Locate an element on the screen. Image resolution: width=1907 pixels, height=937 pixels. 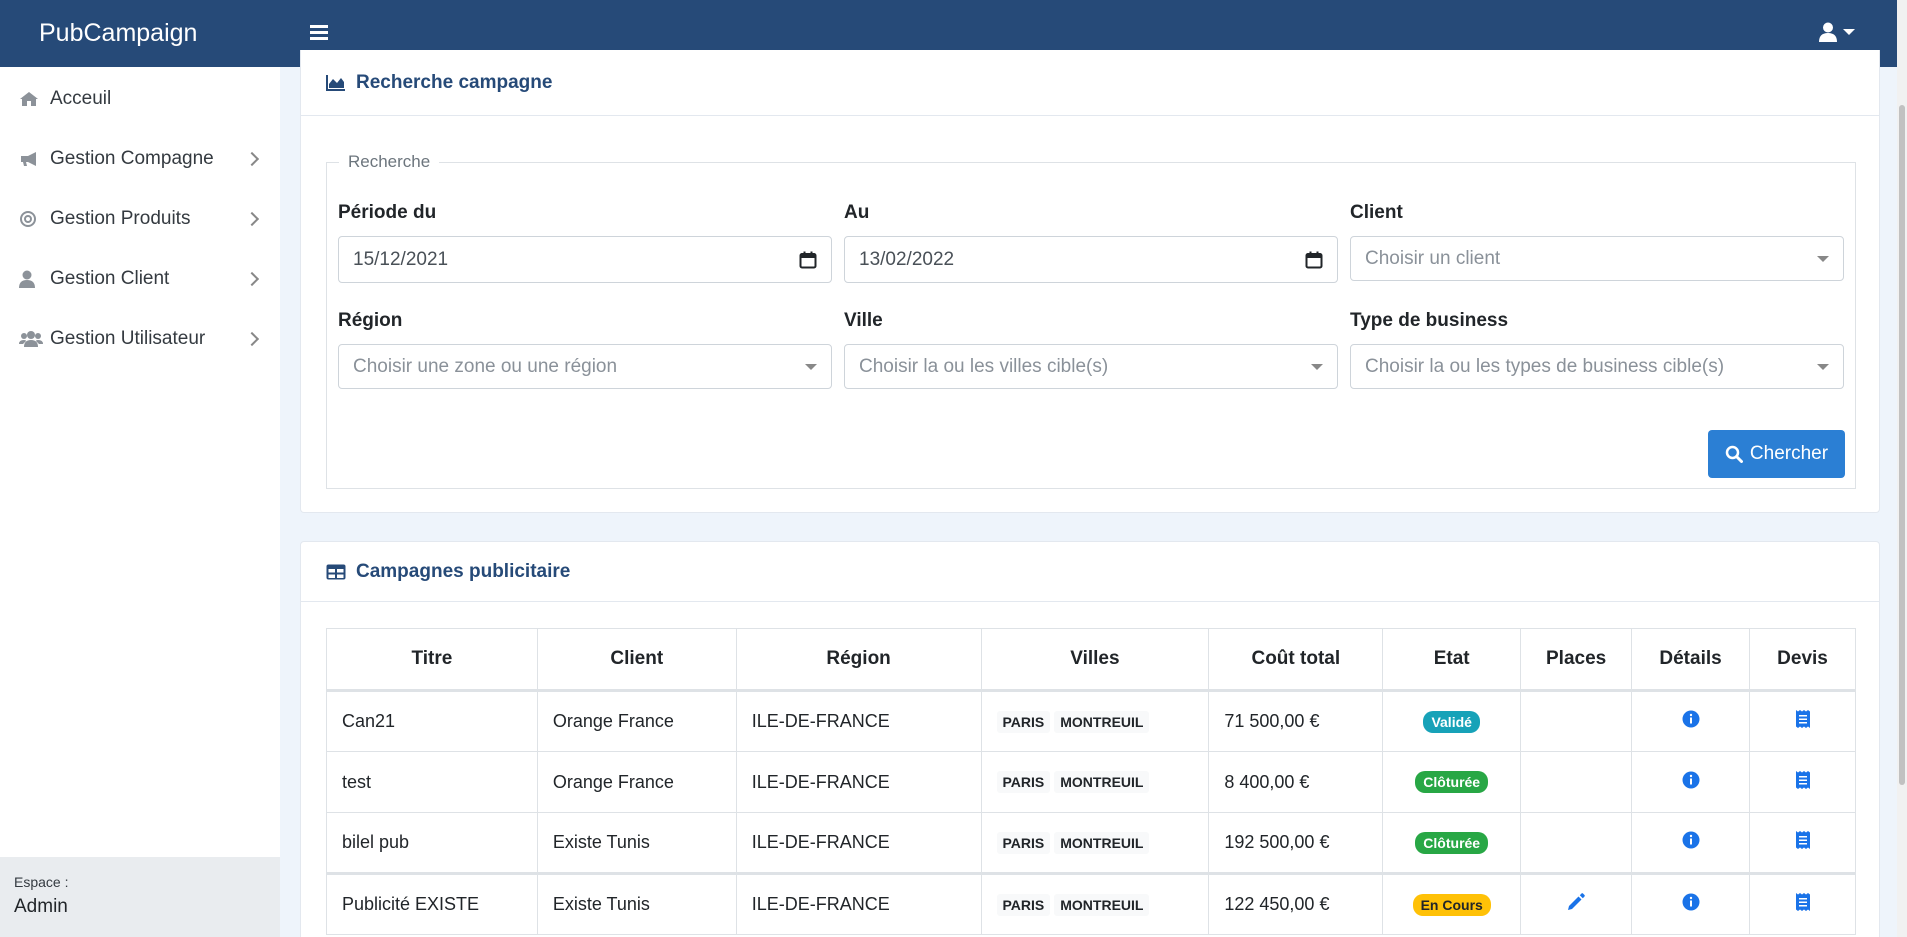
period-to-label: Au is located at coordinates (857, 212).